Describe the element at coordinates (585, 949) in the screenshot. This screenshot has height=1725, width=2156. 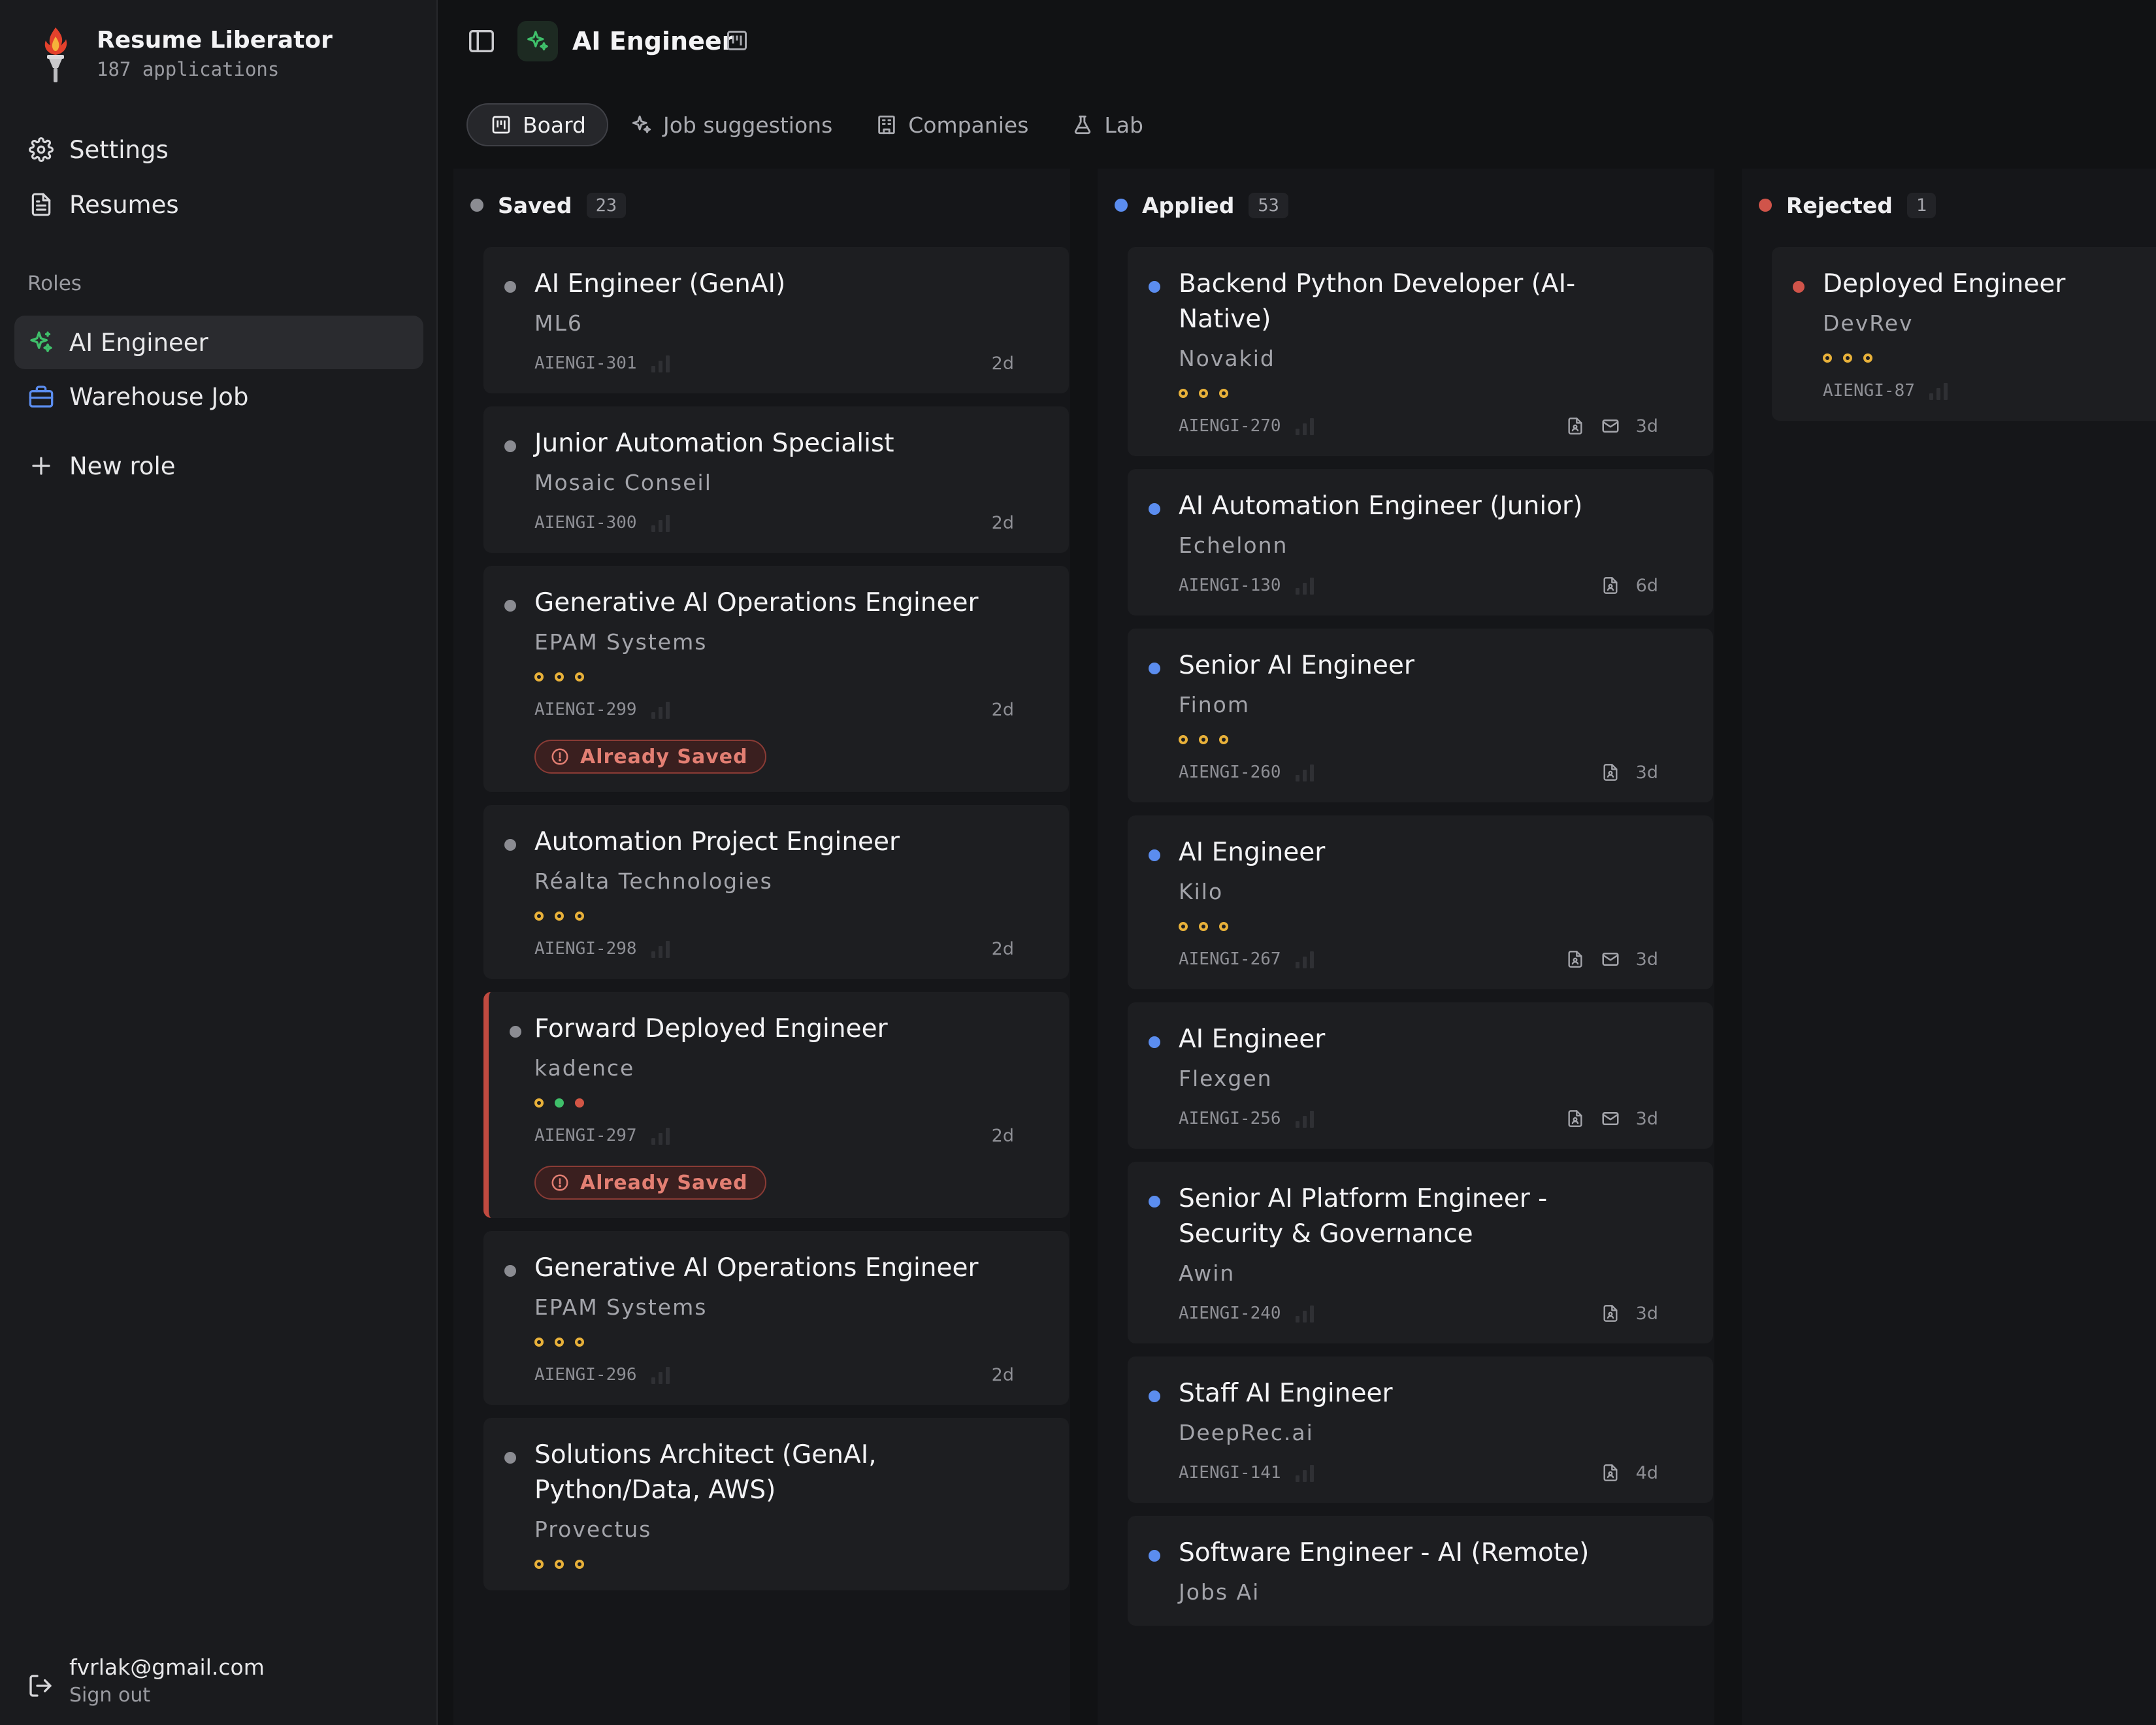
I see `job-id: AIENGI-298` at that location.